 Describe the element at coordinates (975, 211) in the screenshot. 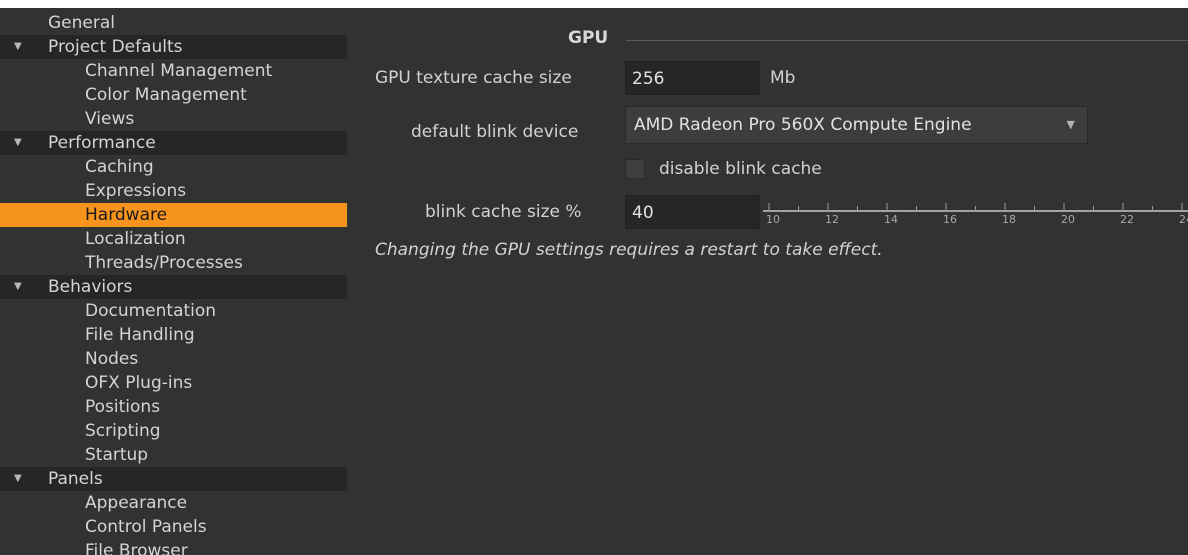

I see `blink-cache-size-slider: 10 12 14 16 18 20 22 24` at that location.